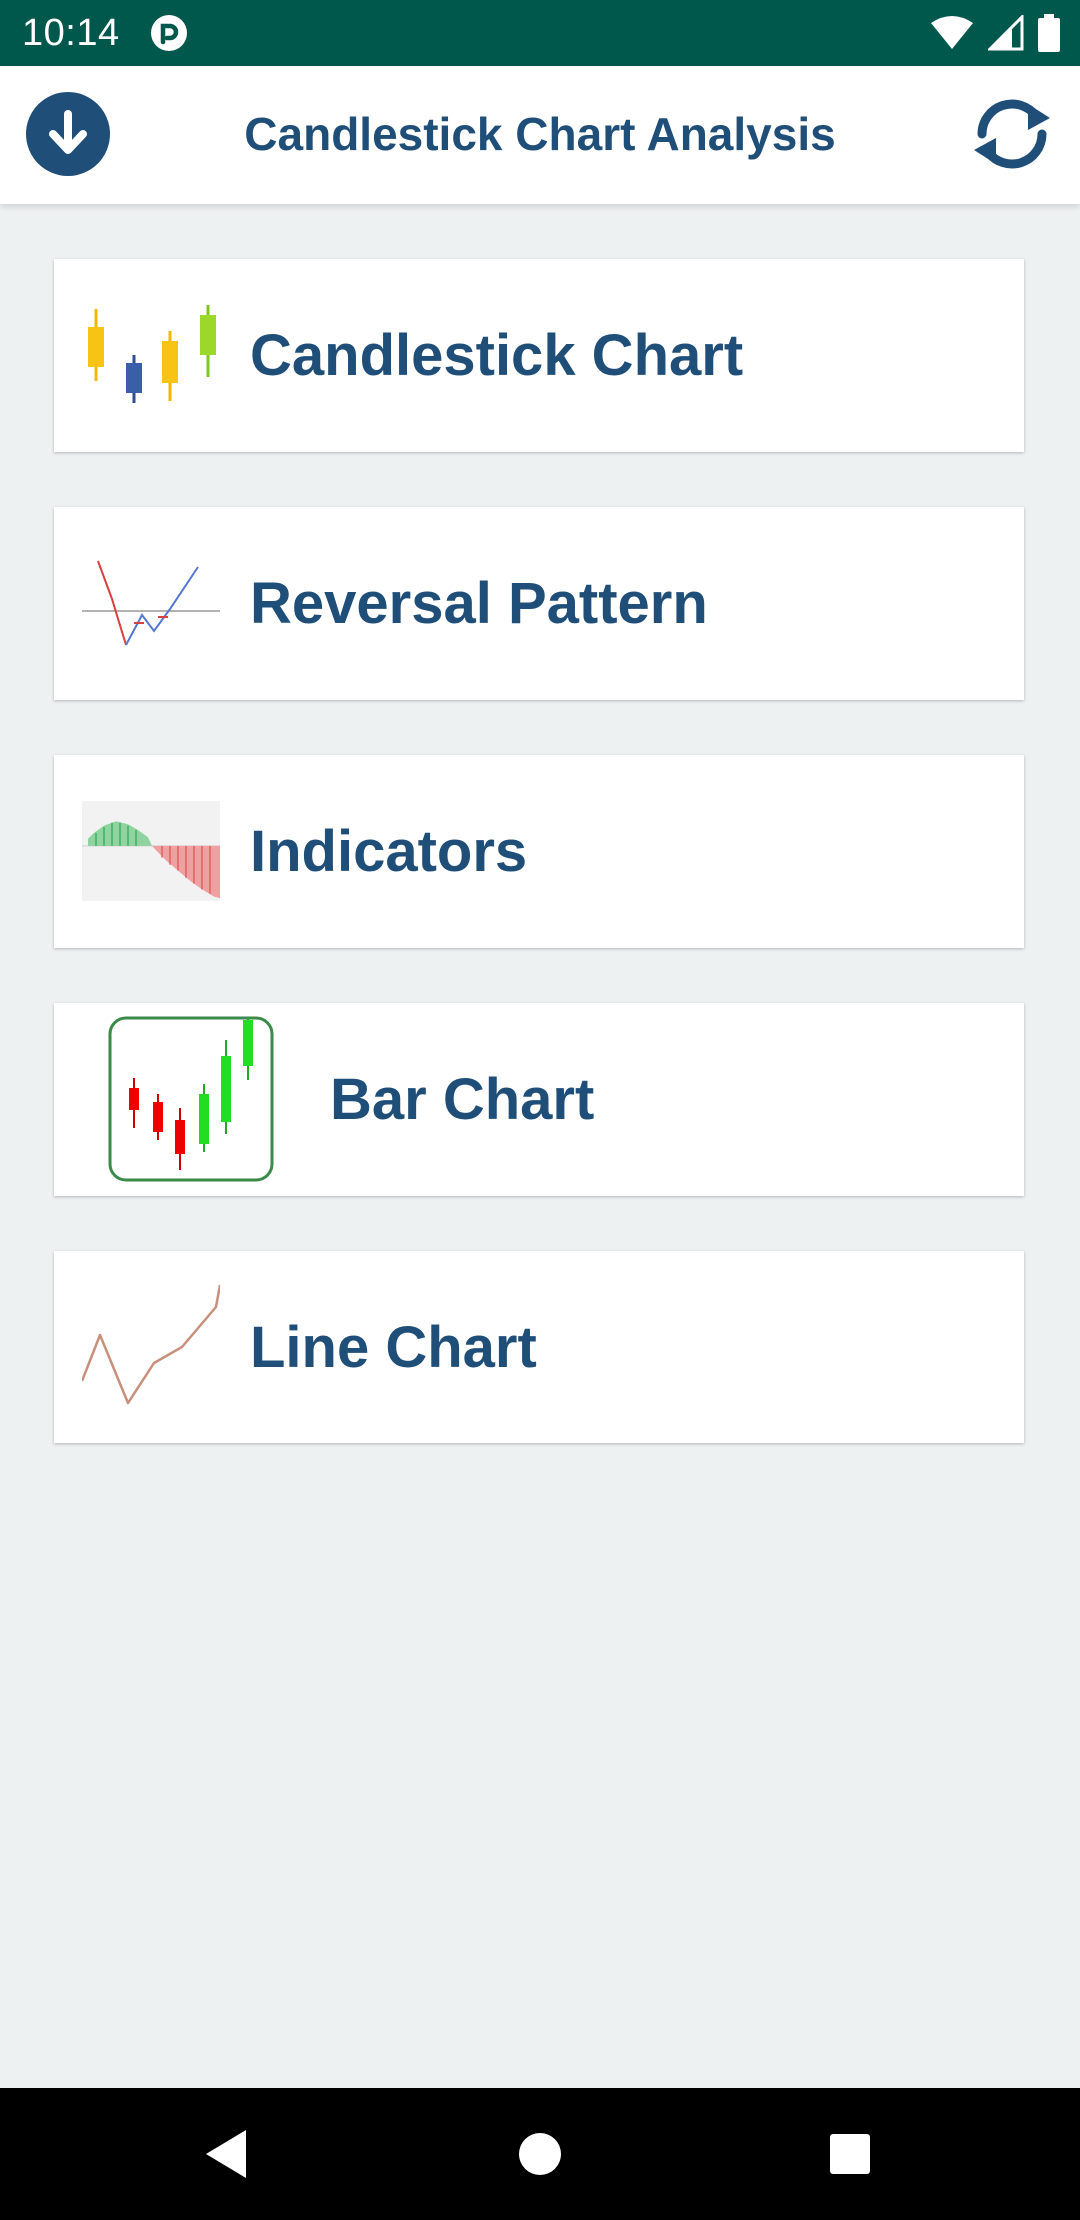  What do you see at coordinates (151, 851) in the screenshot?
I see `indicators-icon` at bounding box center [151, 851].